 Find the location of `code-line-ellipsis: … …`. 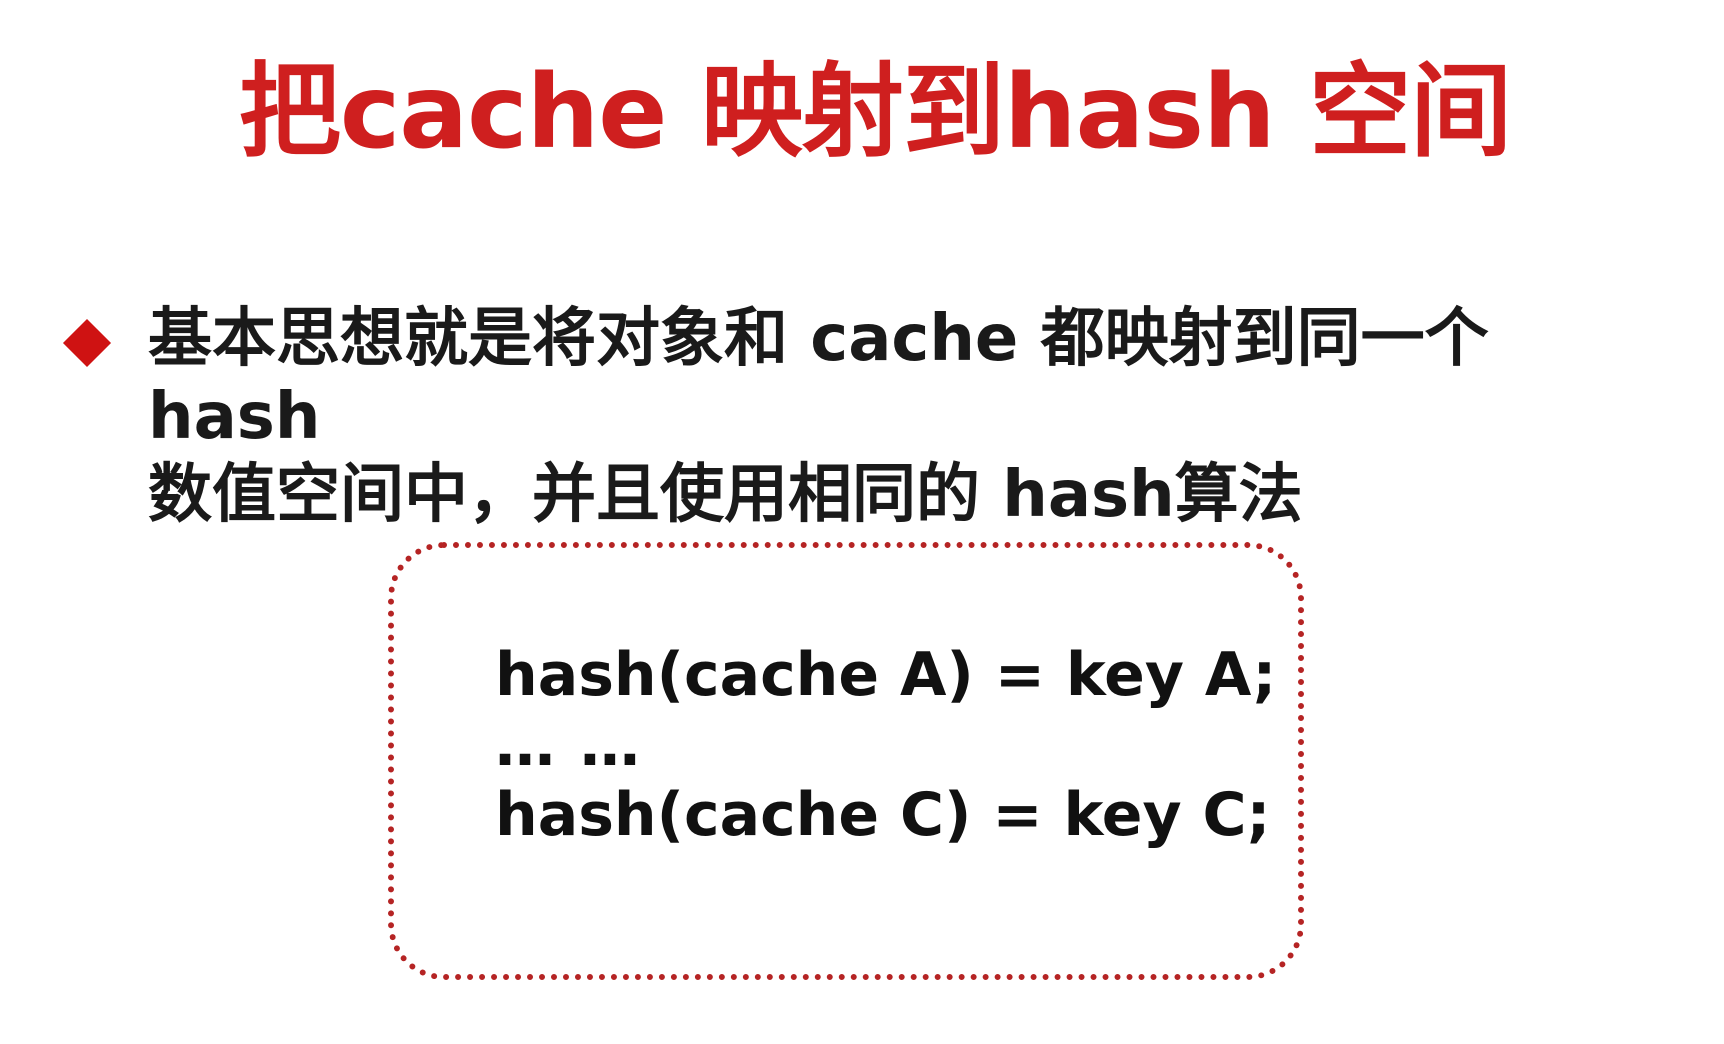

code-line-ellipsis: … … is located at coordinates (568, 745).